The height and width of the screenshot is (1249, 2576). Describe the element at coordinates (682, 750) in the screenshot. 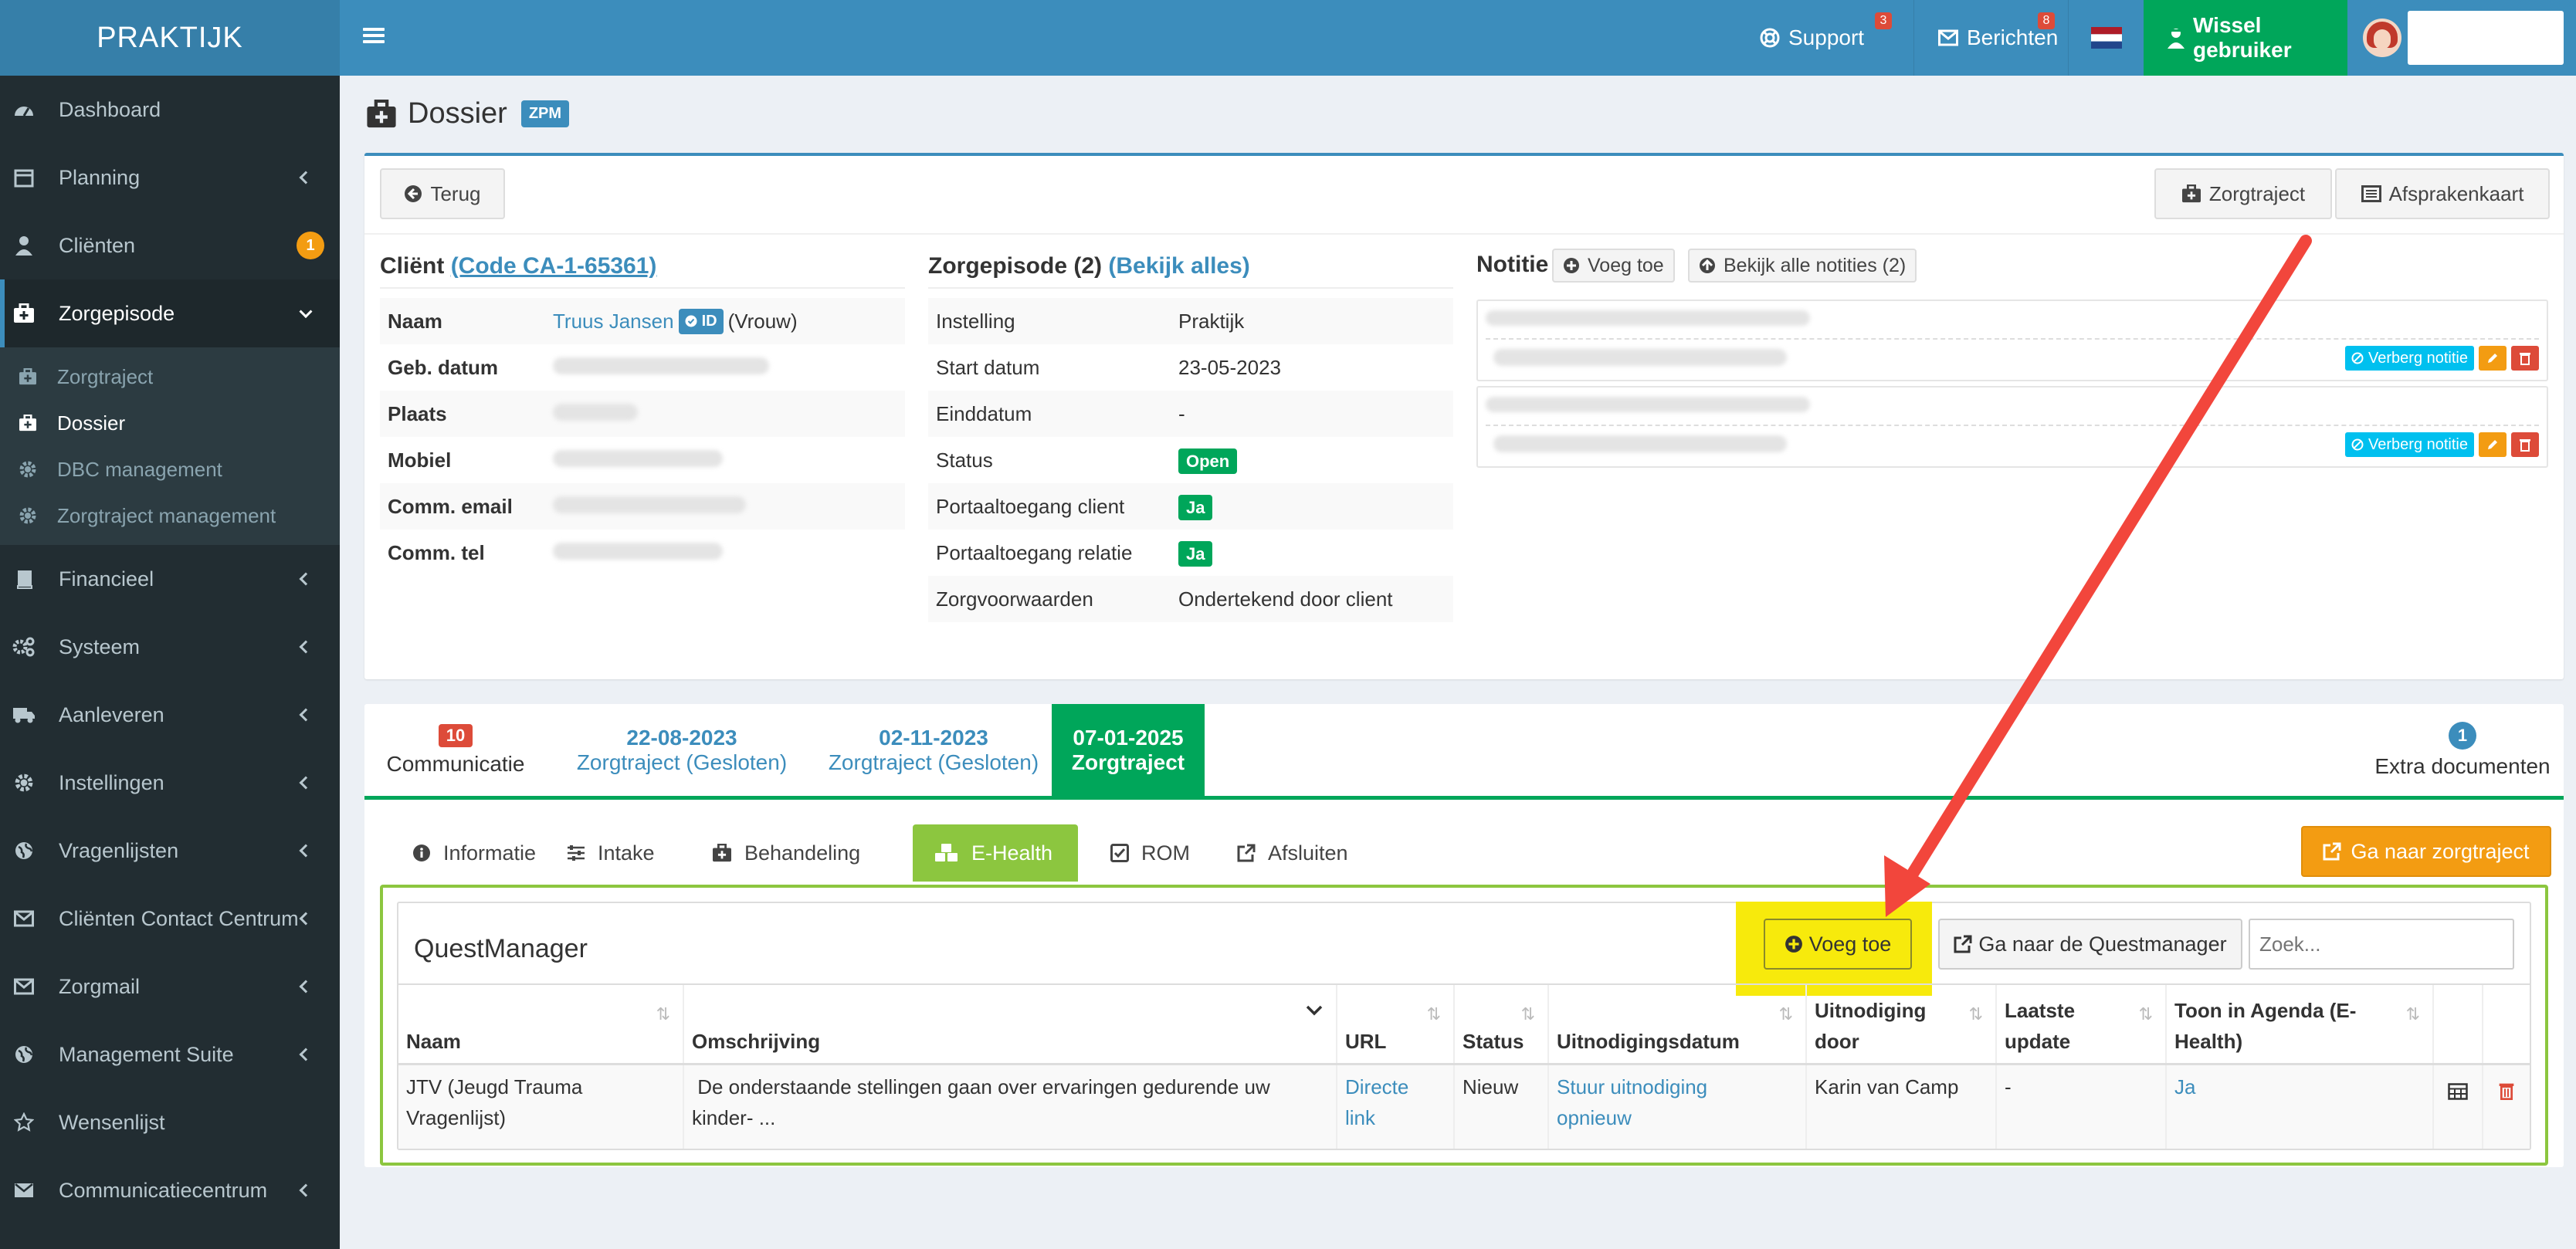

I see `tab-zorgtraject-22-08-2023: 22-08-2023 Zorgtraject (Gesloten)` at that location.